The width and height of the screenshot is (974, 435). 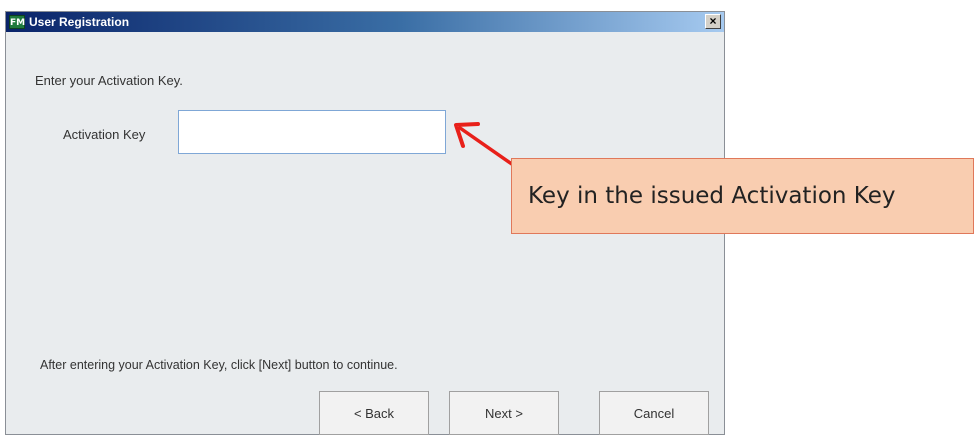 What do you see at coordinates (365, 22) in the screenshot?
I see `title-bar: FM User Registration ×` at bounding box center [365, 22].